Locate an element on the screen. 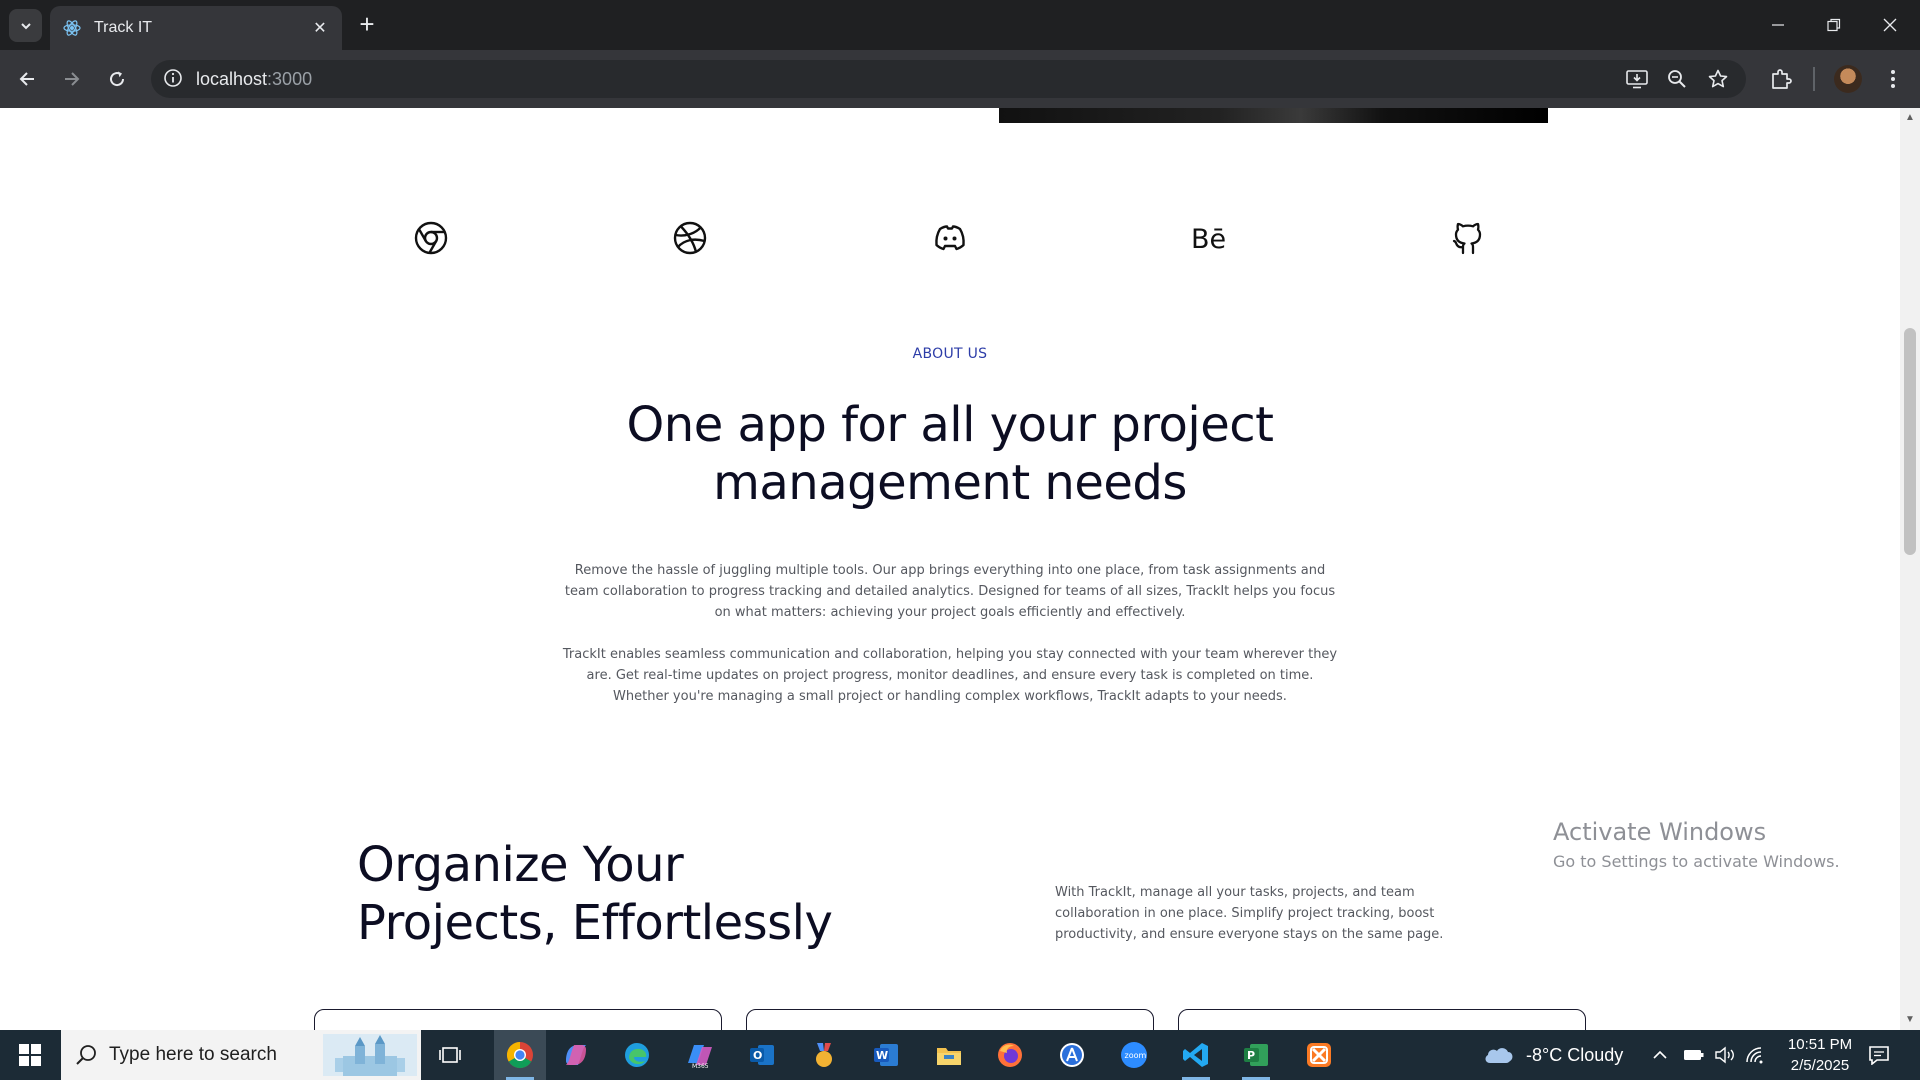 Image resolution: width=1920 pixels, height=1080 pixels. medal-icon is located at coordinates (824, 1055).